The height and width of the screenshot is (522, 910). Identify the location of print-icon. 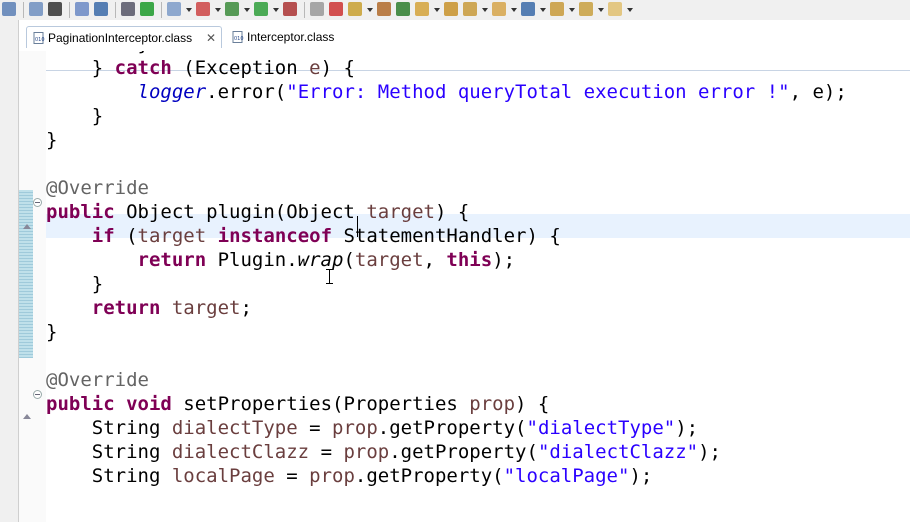
(82, 9).